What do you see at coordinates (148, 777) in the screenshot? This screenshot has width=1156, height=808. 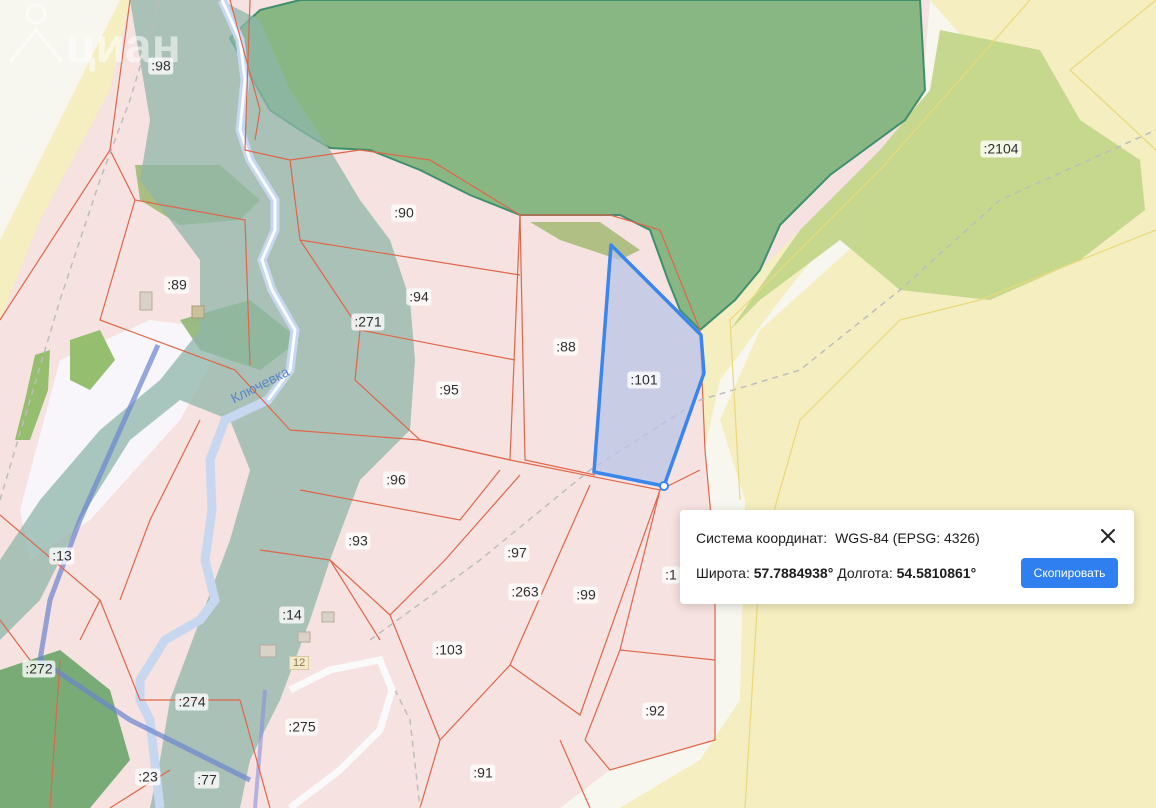 I see `plot-label-23: :23` at bounding box center [148, 777].